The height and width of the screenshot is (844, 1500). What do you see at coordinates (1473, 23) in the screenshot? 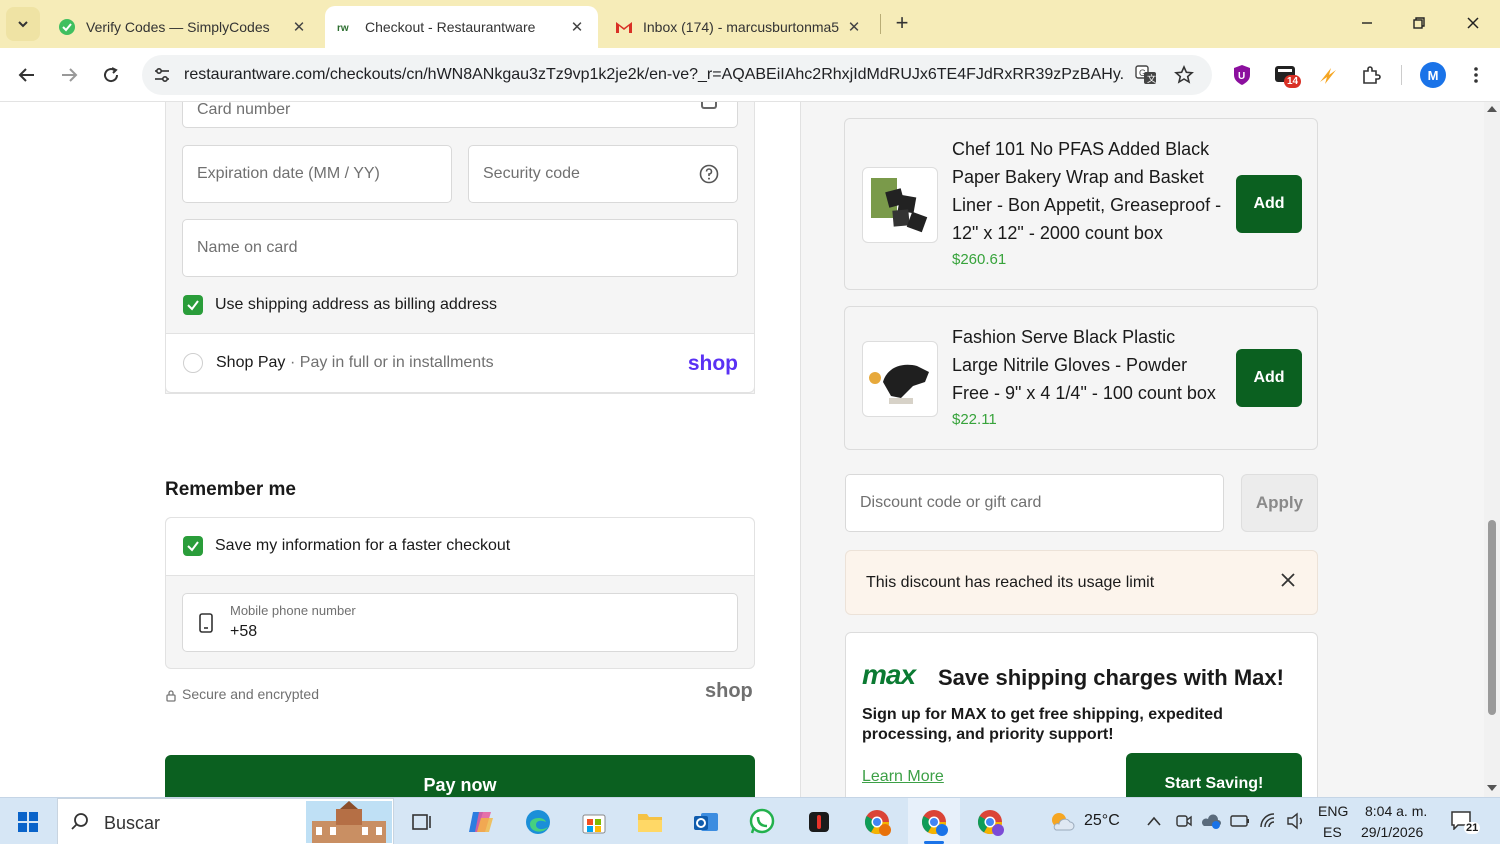
I see `close-window-button` at bounding box center [1473, 23].